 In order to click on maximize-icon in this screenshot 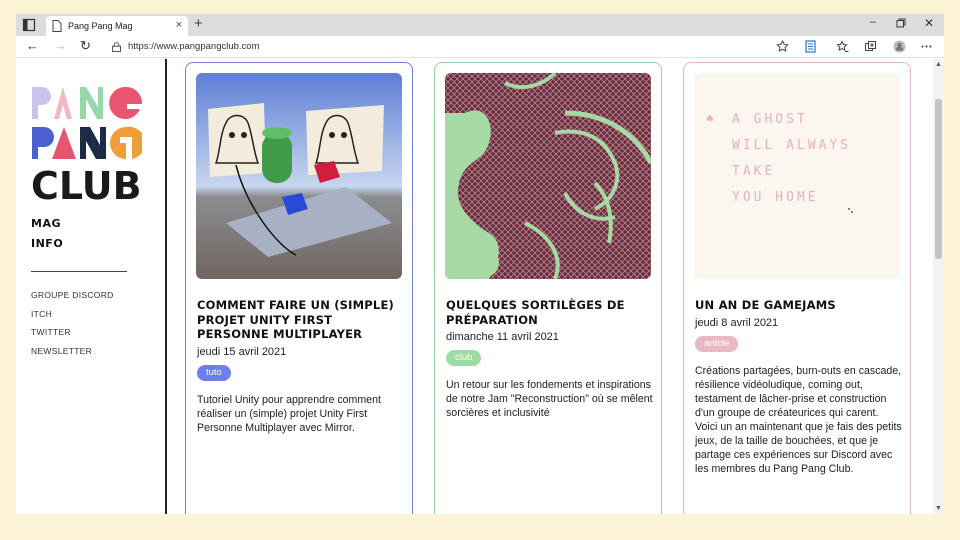, I will do `click(901, 23)`.